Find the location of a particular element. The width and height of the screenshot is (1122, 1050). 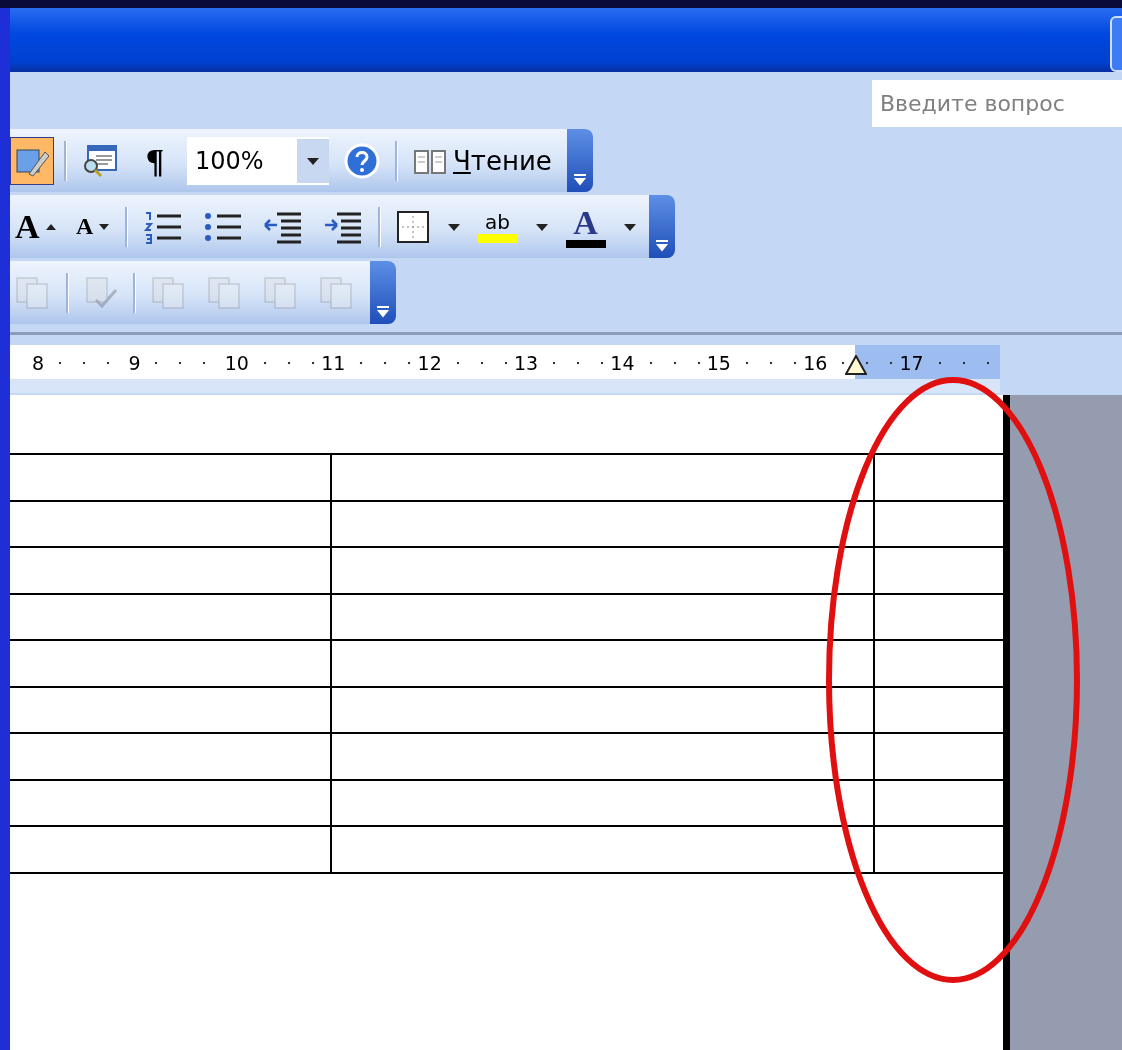

numbered-list-icon is located at coordinates (162, 226).